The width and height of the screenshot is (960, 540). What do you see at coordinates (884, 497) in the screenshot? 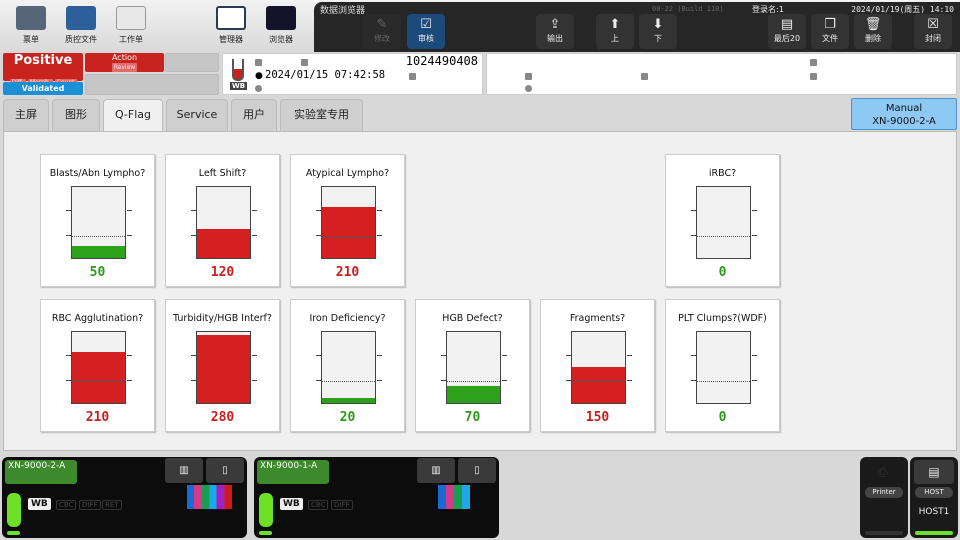
I see `printer-panel: ⎙ Printer` at bounding box center [884, 497].